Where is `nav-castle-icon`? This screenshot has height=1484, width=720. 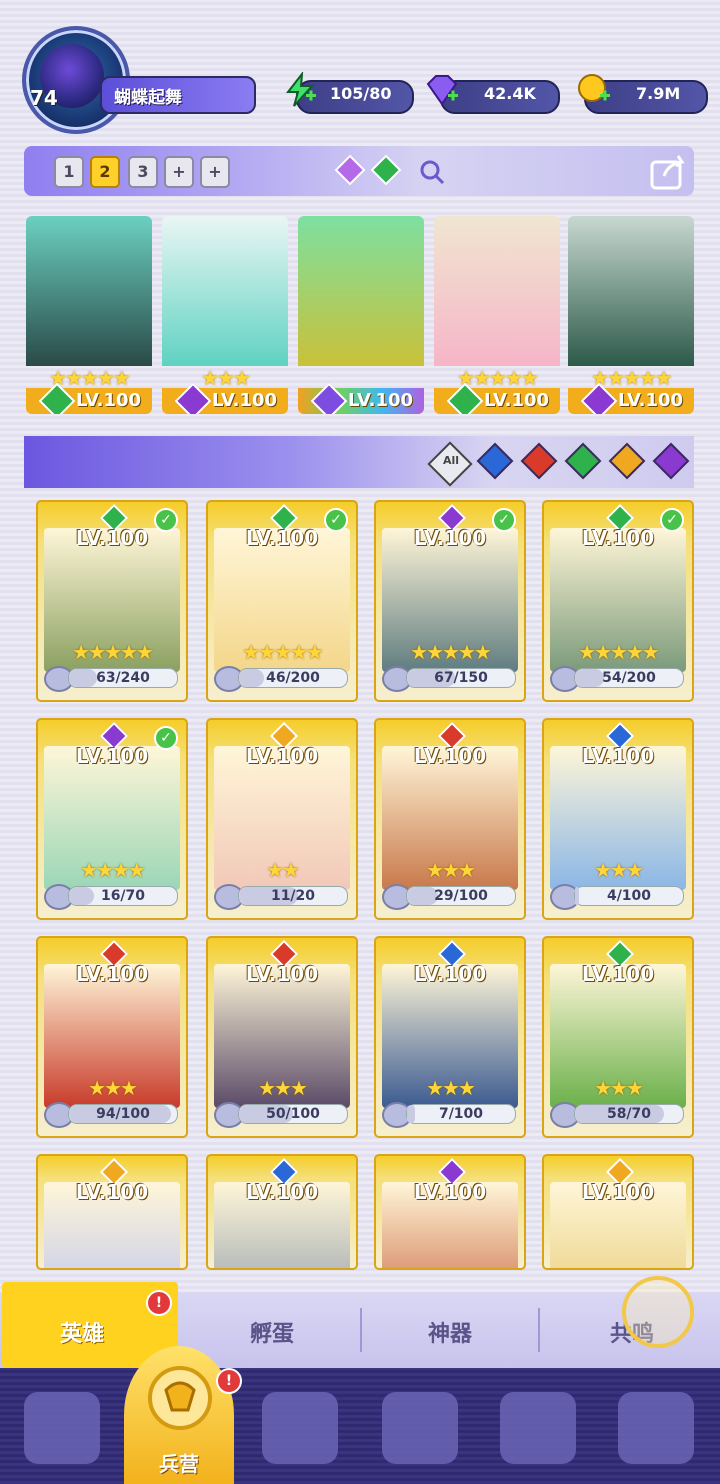 nav-castle-icon is located at coordinates (420, 1428).